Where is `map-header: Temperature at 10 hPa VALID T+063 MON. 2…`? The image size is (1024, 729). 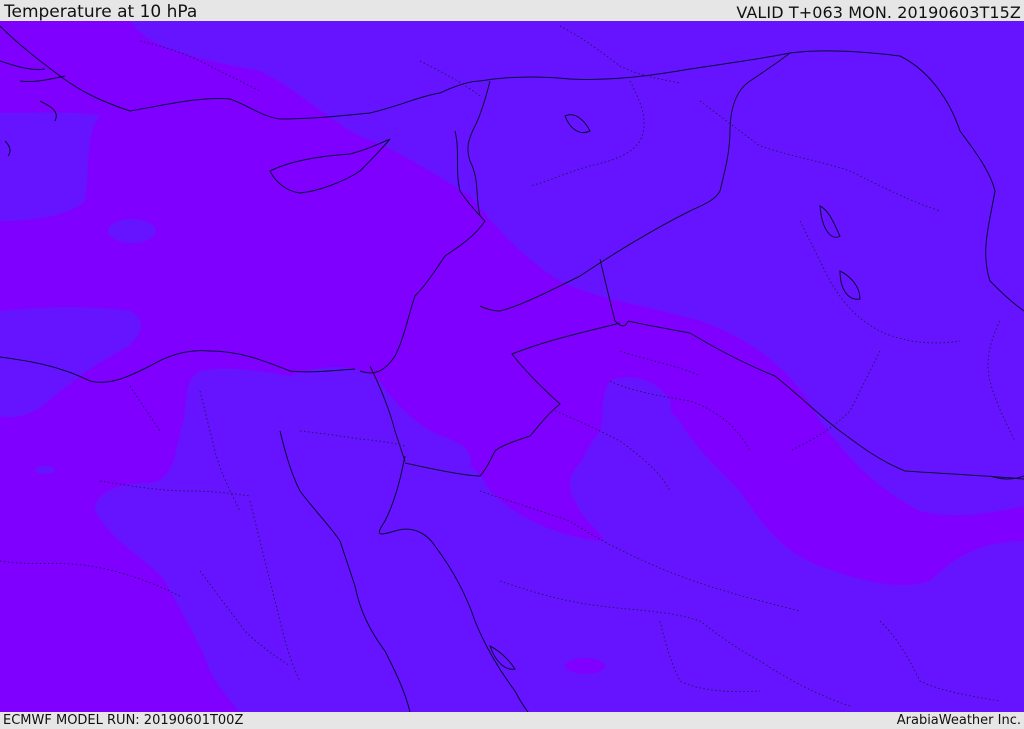
map-header: Temperature at 10 hPa VALID T+063 MON. 2… is located at coordinates (512, 11).